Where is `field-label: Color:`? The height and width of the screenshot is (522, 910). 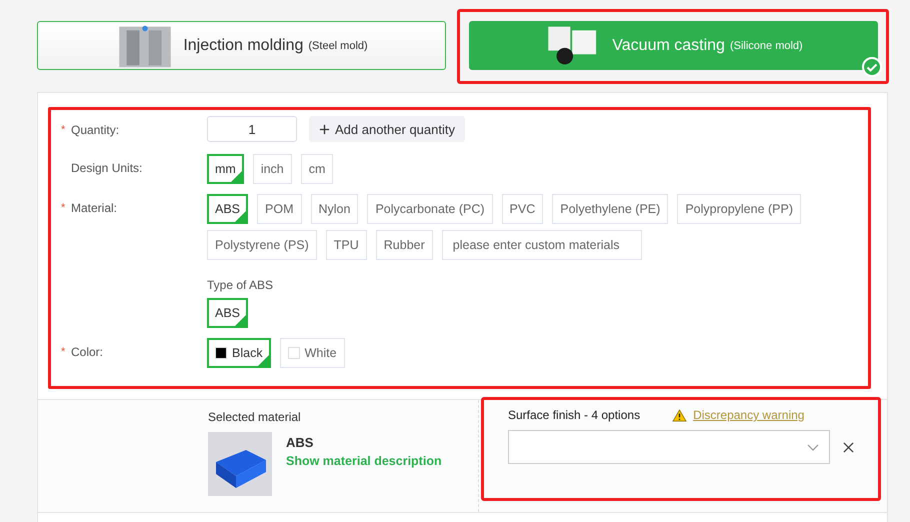 field-label: Color: is located at coordinates (87, 352).